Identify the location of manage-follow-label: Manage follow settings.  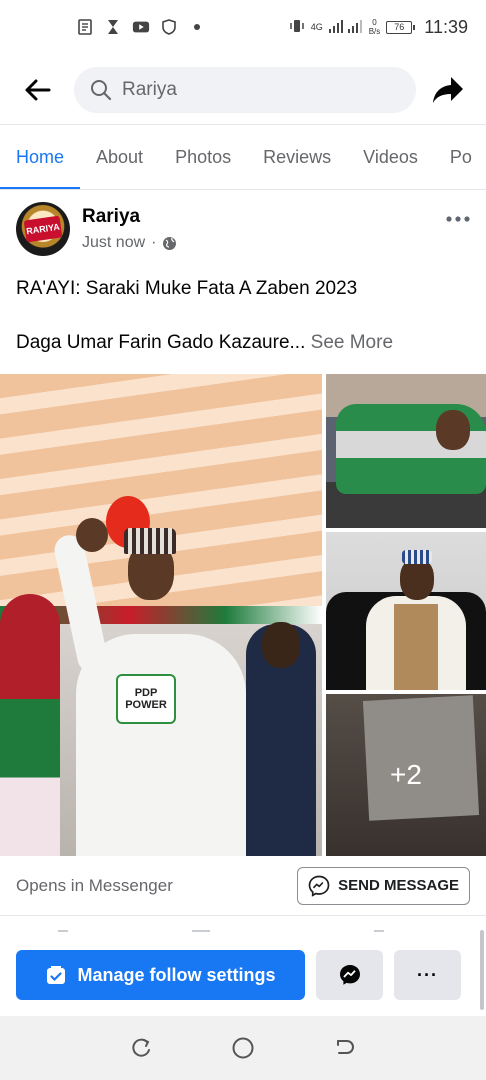
(176, 974).